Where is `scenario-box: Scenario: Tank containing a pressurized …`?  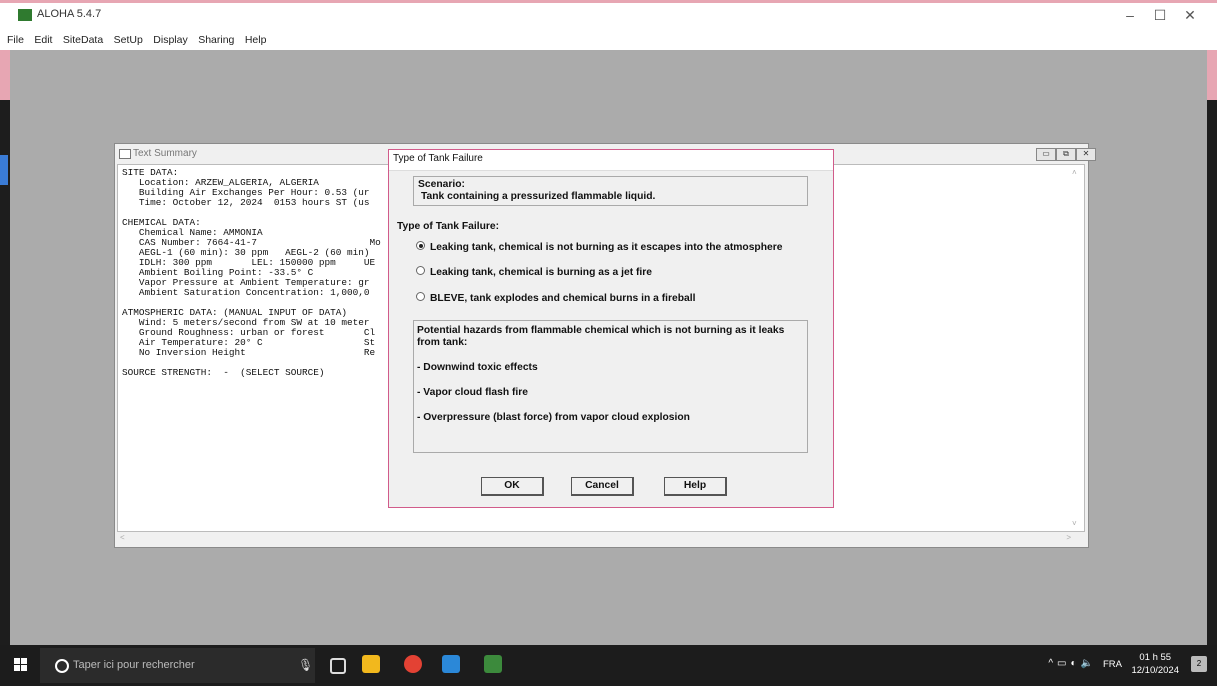
scenario-box: Scenario: Tank containing a pressurized … is located at coordinates (610, 191).